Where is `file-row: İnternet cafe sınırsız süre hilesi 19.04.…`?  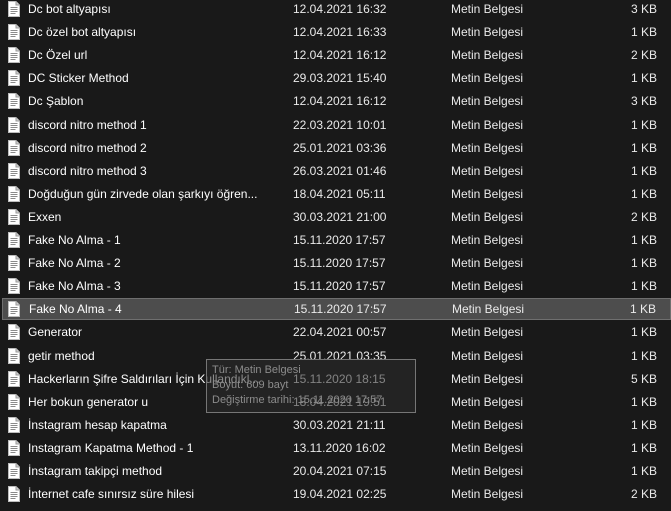 file-row: İnternet cafe sınırsız süre hilesi 19.04.… is located at coordinates (336, 494).